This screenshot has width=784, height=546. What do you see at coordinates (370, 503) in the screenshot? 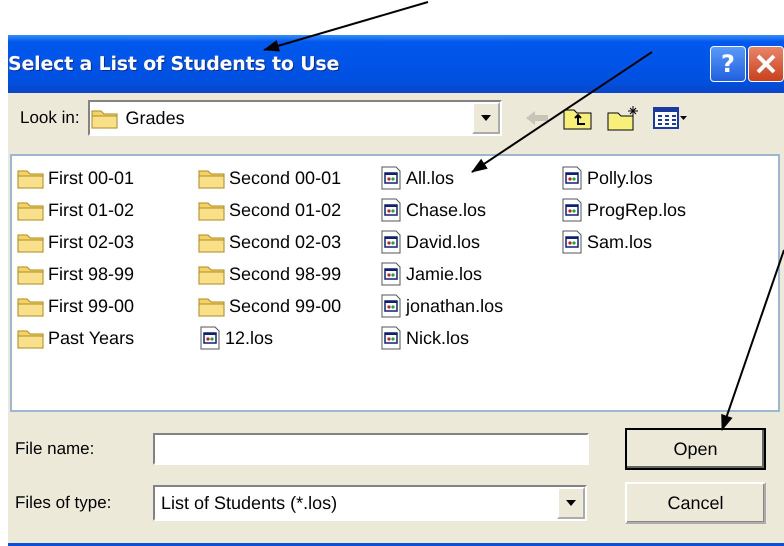
I see `file-type-dropdown: List of Students (*.los)` at bounding box center [370, 503].